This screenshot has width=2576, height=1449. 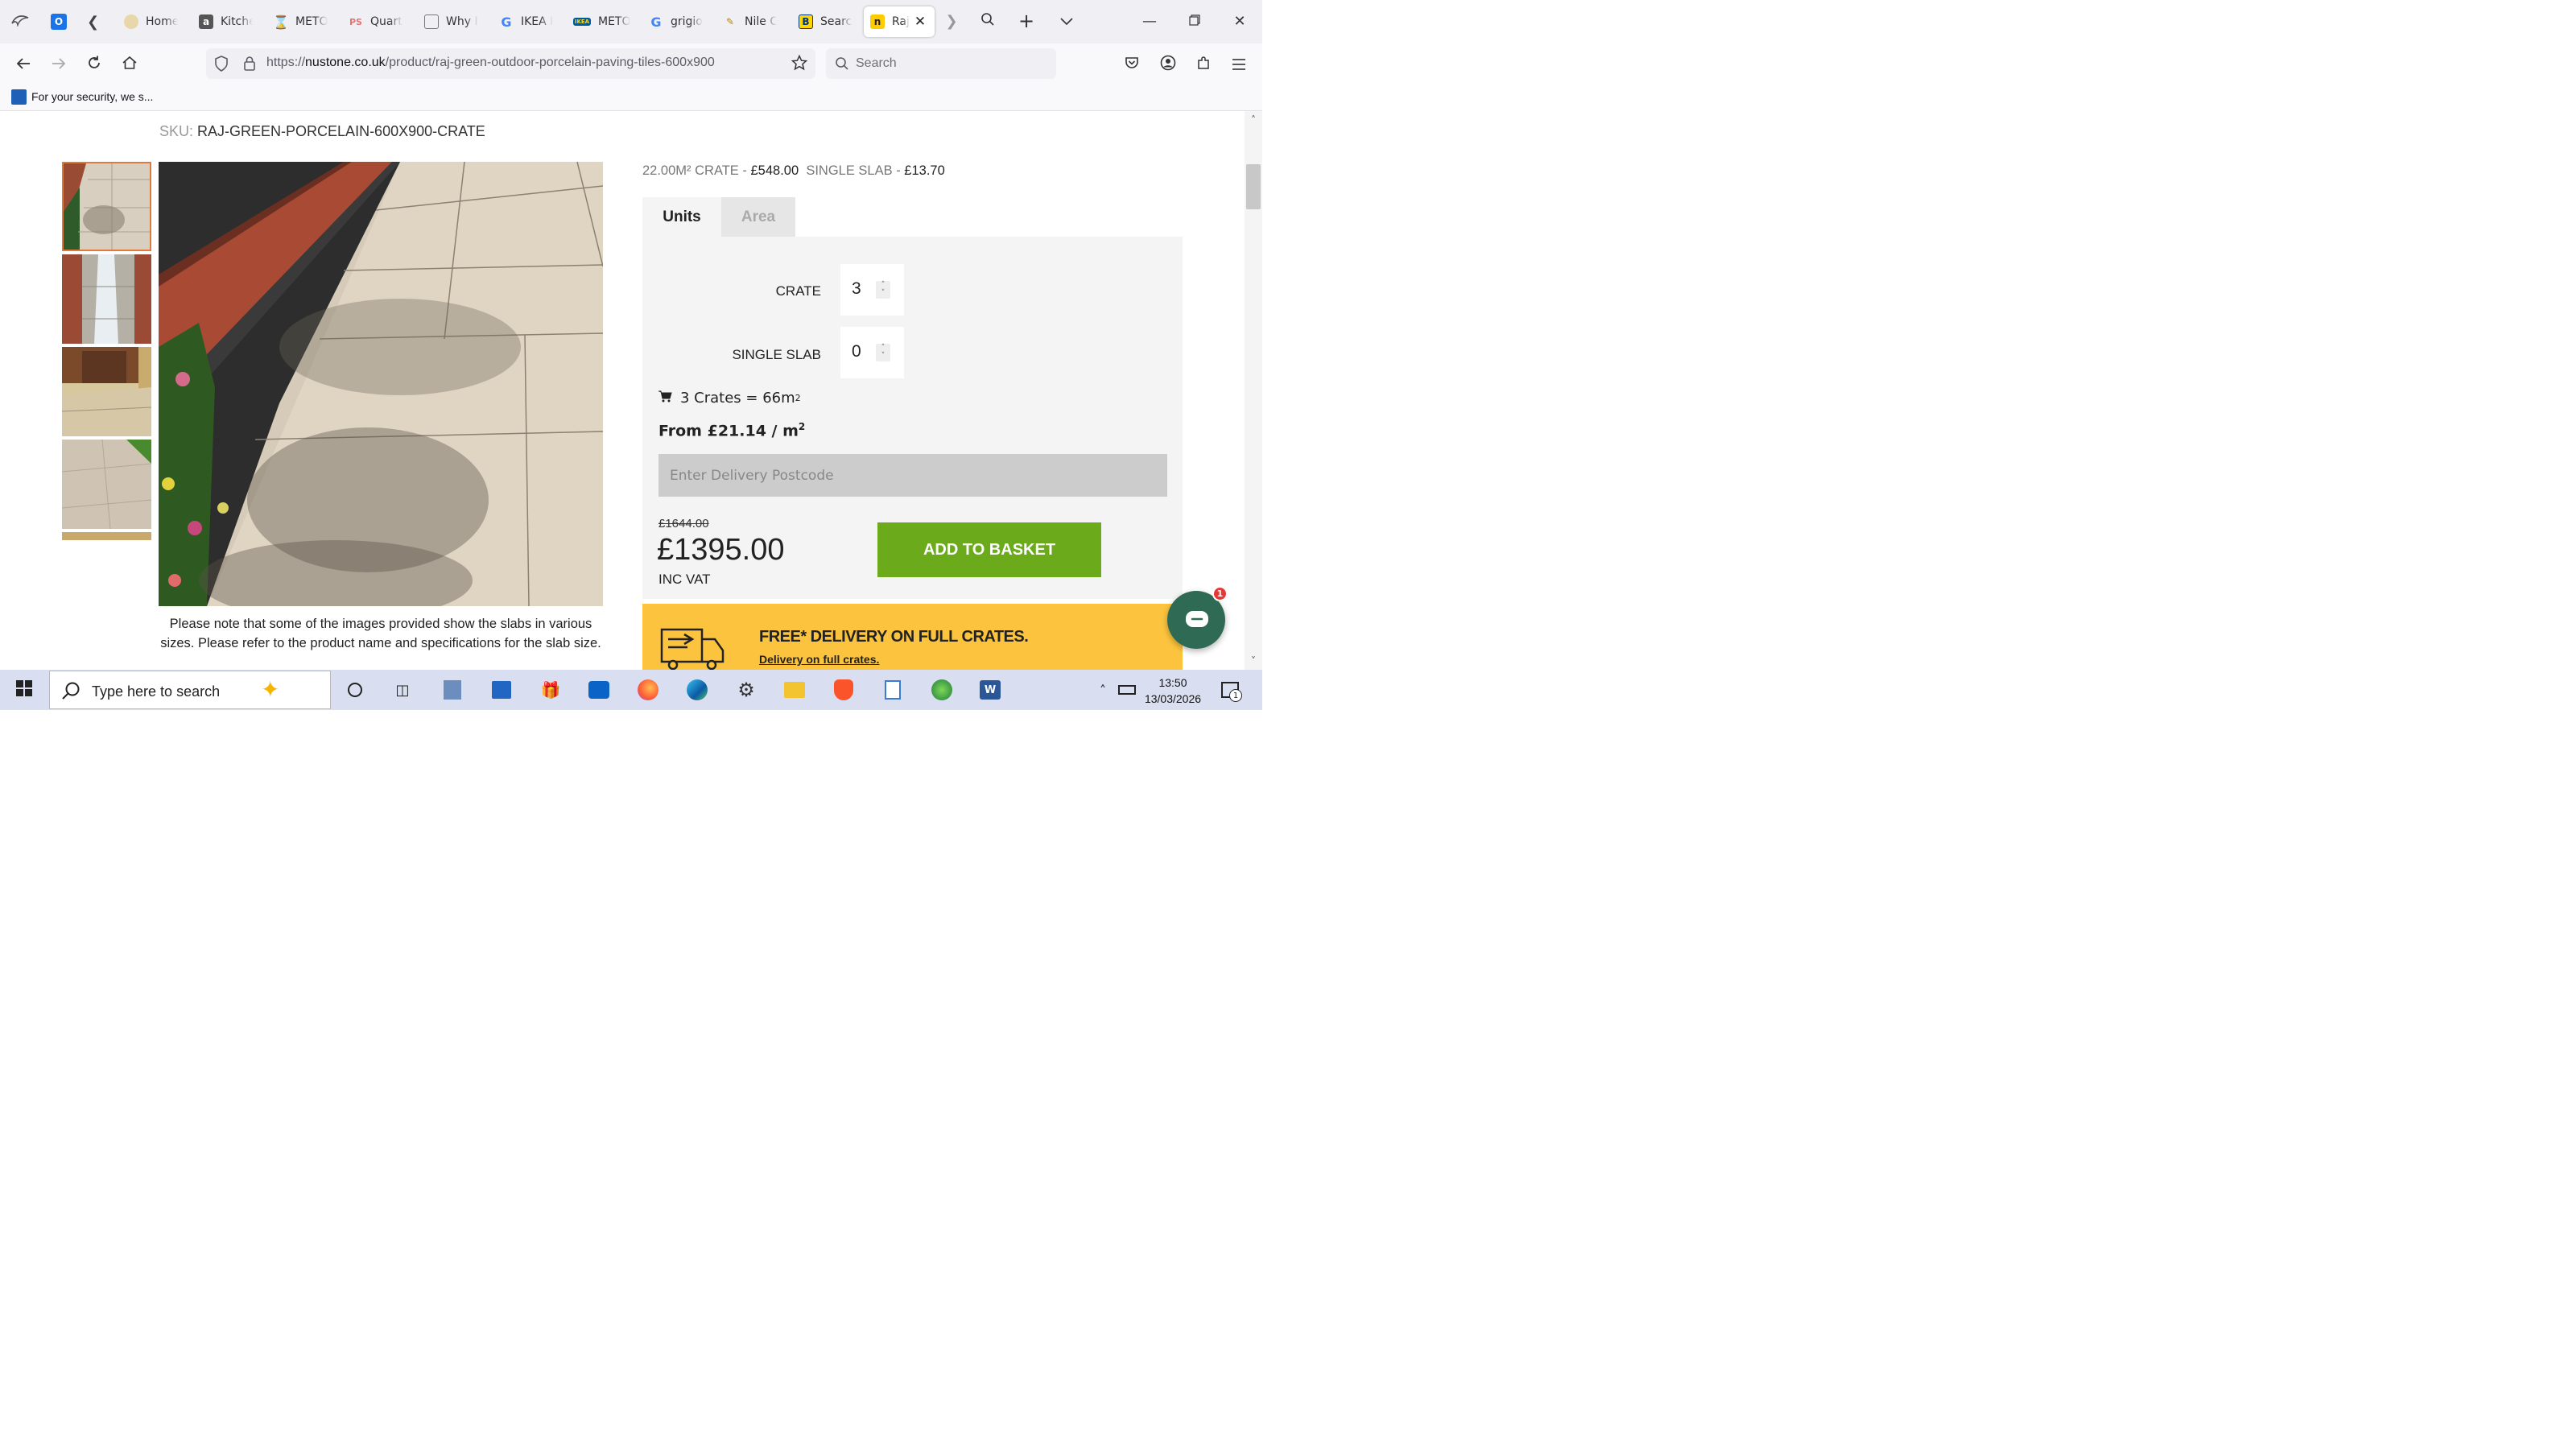 What do you see at coordinates (665, 398) in the screenshot?
I see `cart-icon` at bounding box center [665, 398].